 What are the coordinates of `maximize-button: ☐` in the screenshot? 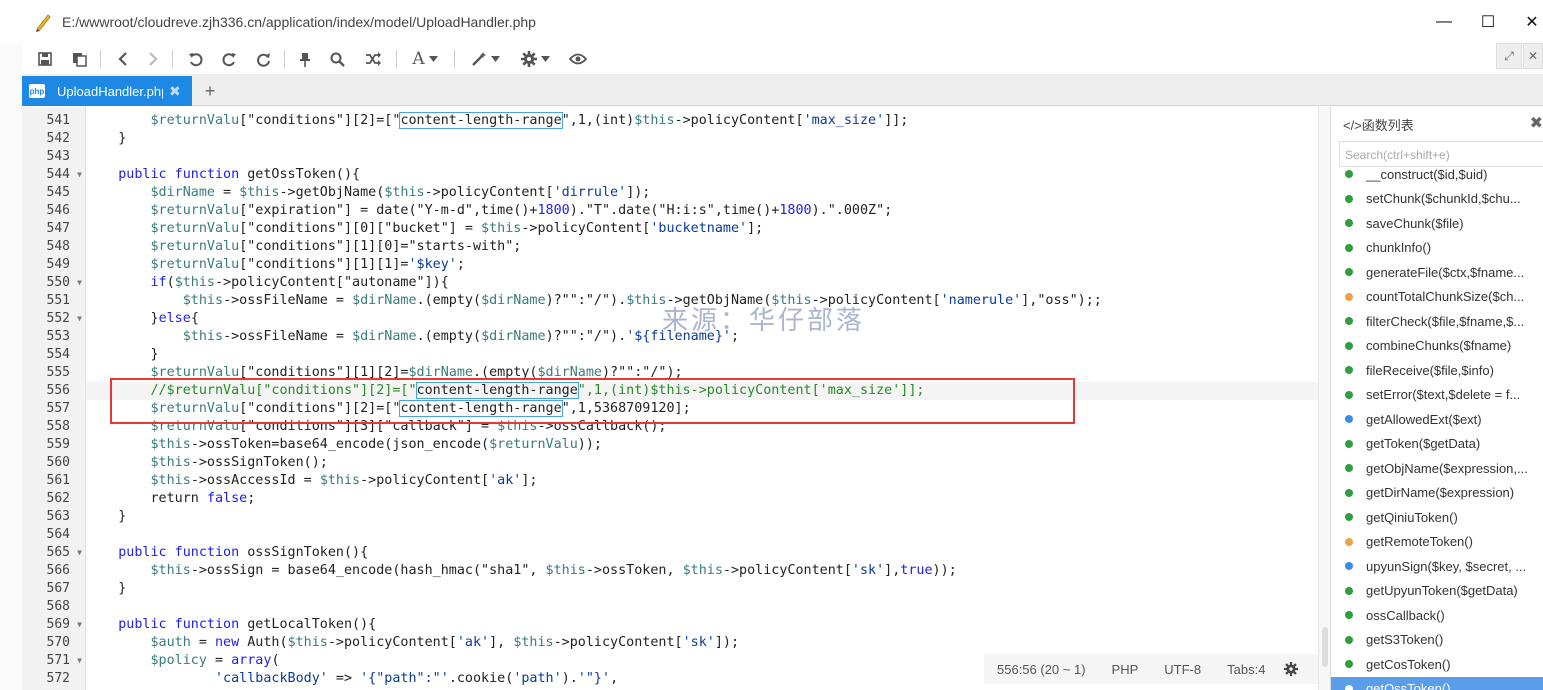 It's located at (1488, 22).